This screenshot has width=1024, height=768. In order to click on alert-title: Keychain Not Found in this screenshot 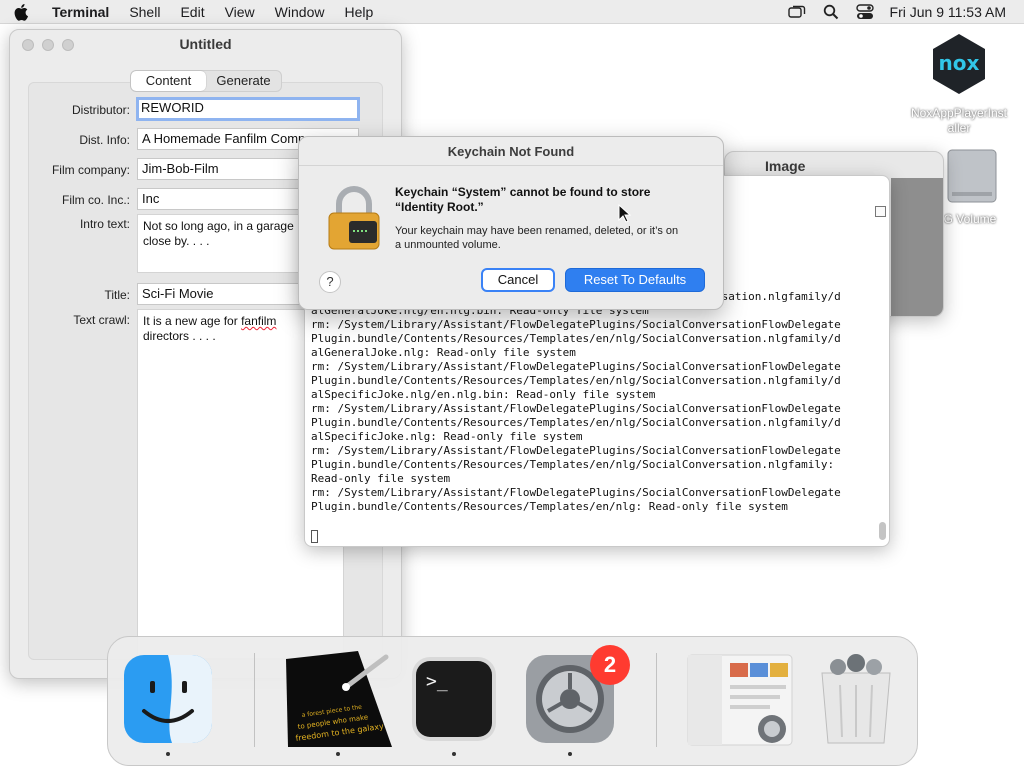, I will do `click(511, 151)`.